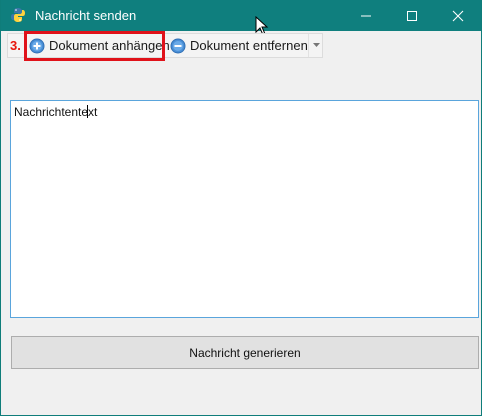 Image resolution: width=482 pixels, height=416 pixels. I want to click on maximize-button, so click(412, 15).